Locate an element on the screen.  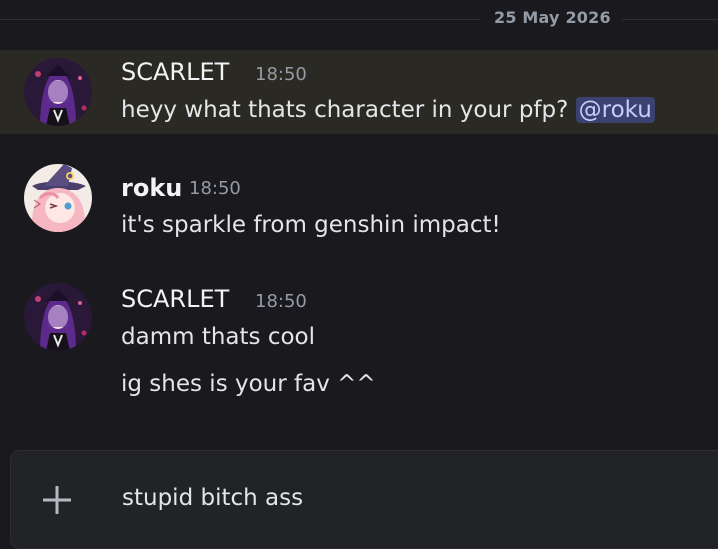
avatar-roku is located at coordinates (58, 198).